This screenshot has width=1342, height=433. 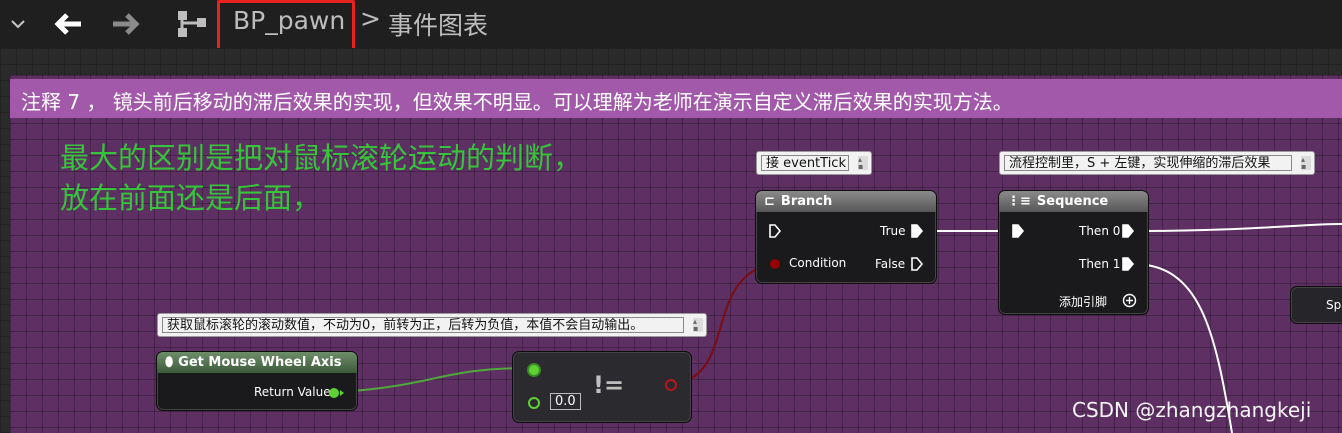 What do you see at coordinates (806, 201) in the screenshot?
I see `branch-node-title: Branch` at bounding box center [806, 201].